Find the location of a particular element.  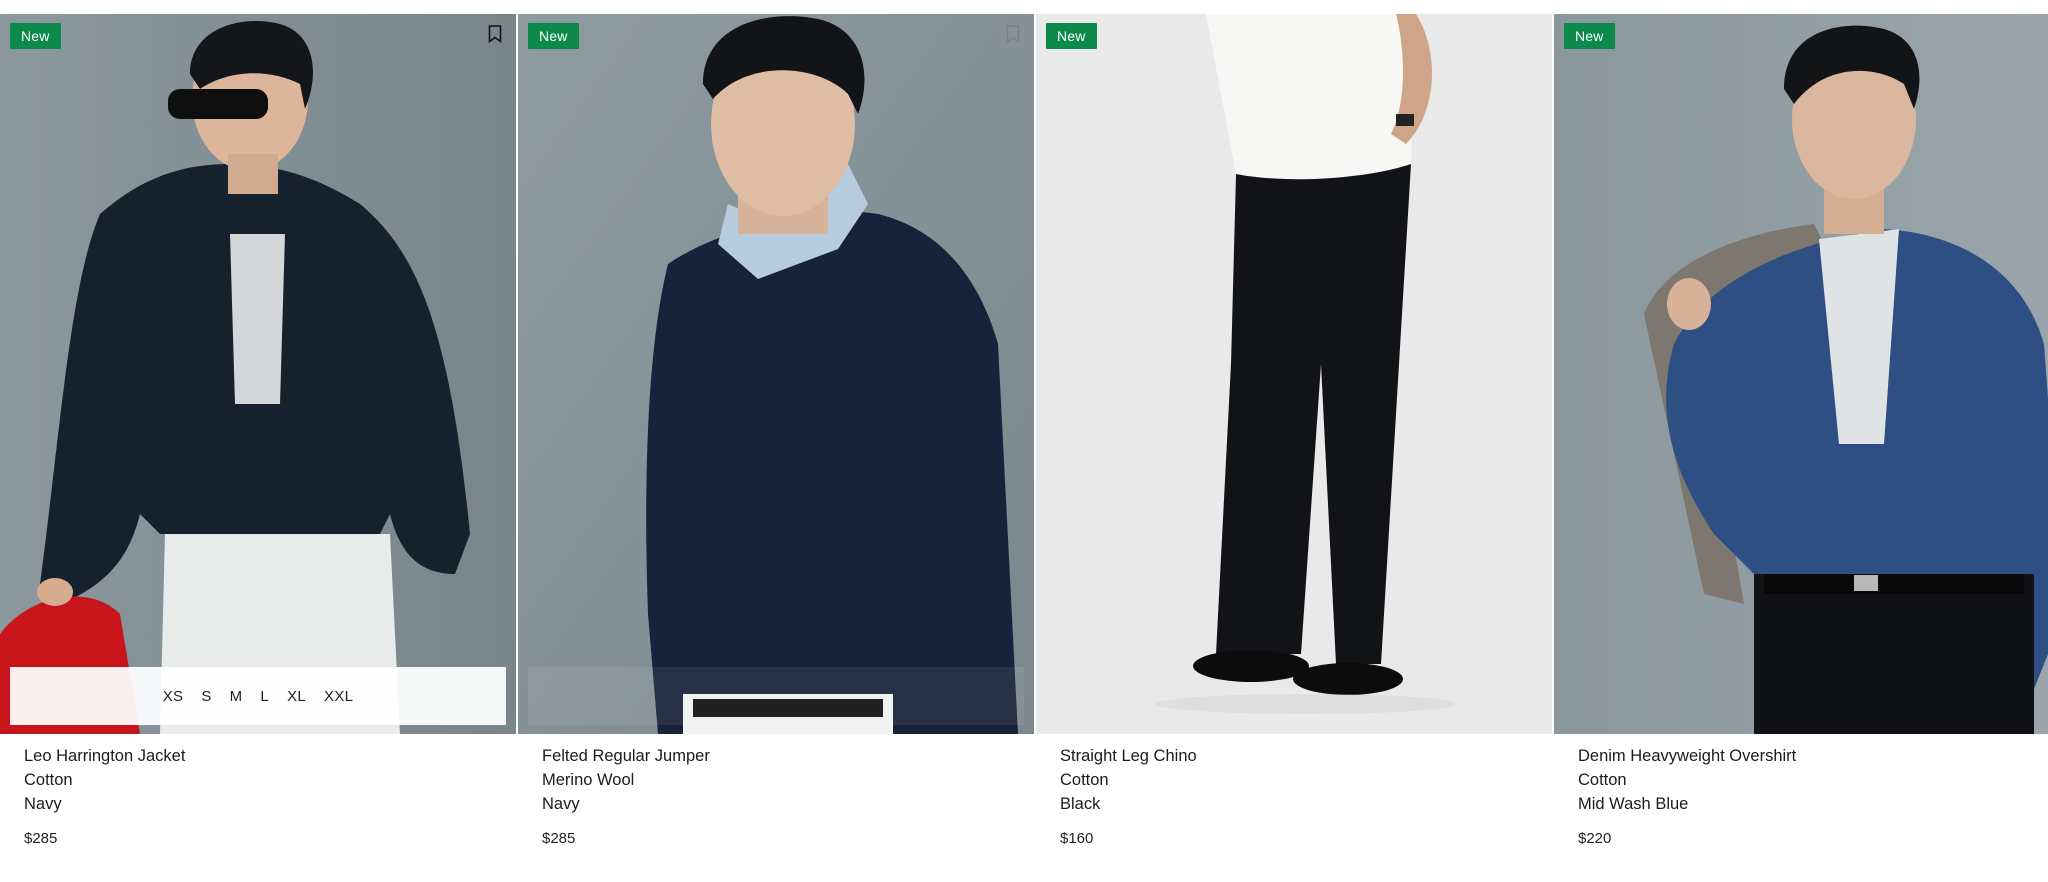

product-name: Denim Heavyweight Overshirt is located at coordinates (1813, 756).